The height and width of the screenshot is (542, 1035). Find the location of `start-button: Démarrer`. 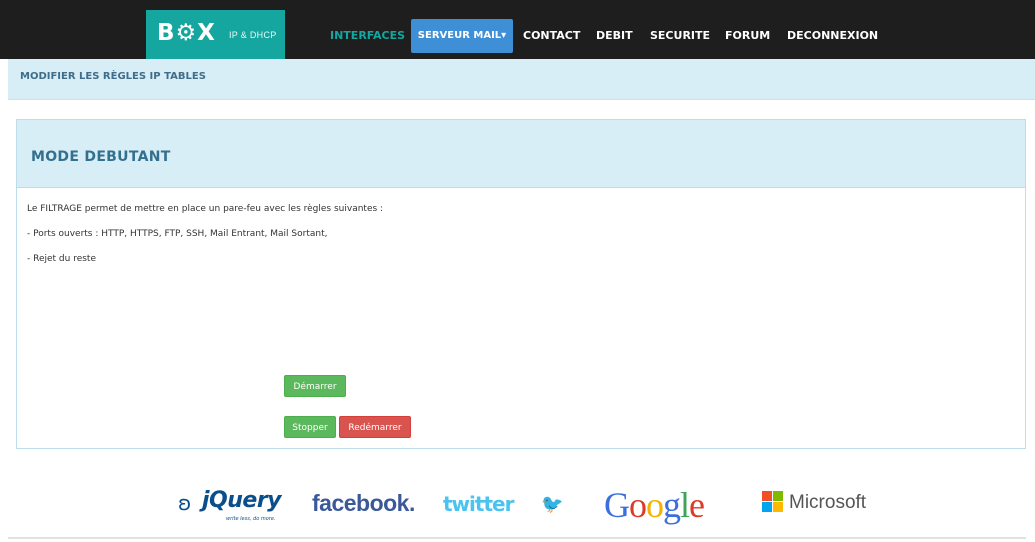

start-button: Démarrer is located at coordinates (315, 386).